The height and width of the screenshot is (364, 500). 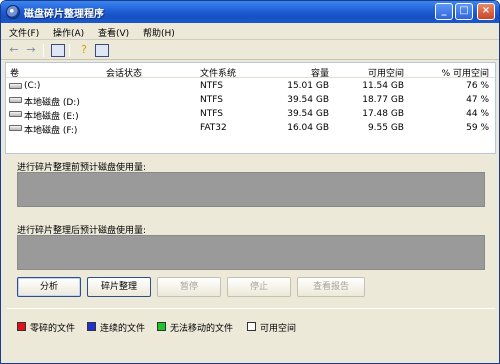 I want to click on analyze-button: 分析, so click(x=49, y=287).